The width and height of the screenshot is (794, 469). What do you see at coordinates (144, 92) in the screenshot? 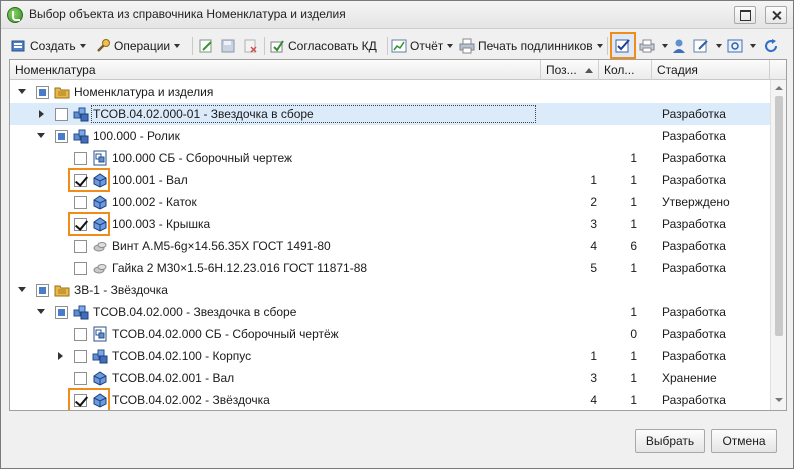
I see `row-name: Номенклатура и изделия` at bounding box center [144, 92].